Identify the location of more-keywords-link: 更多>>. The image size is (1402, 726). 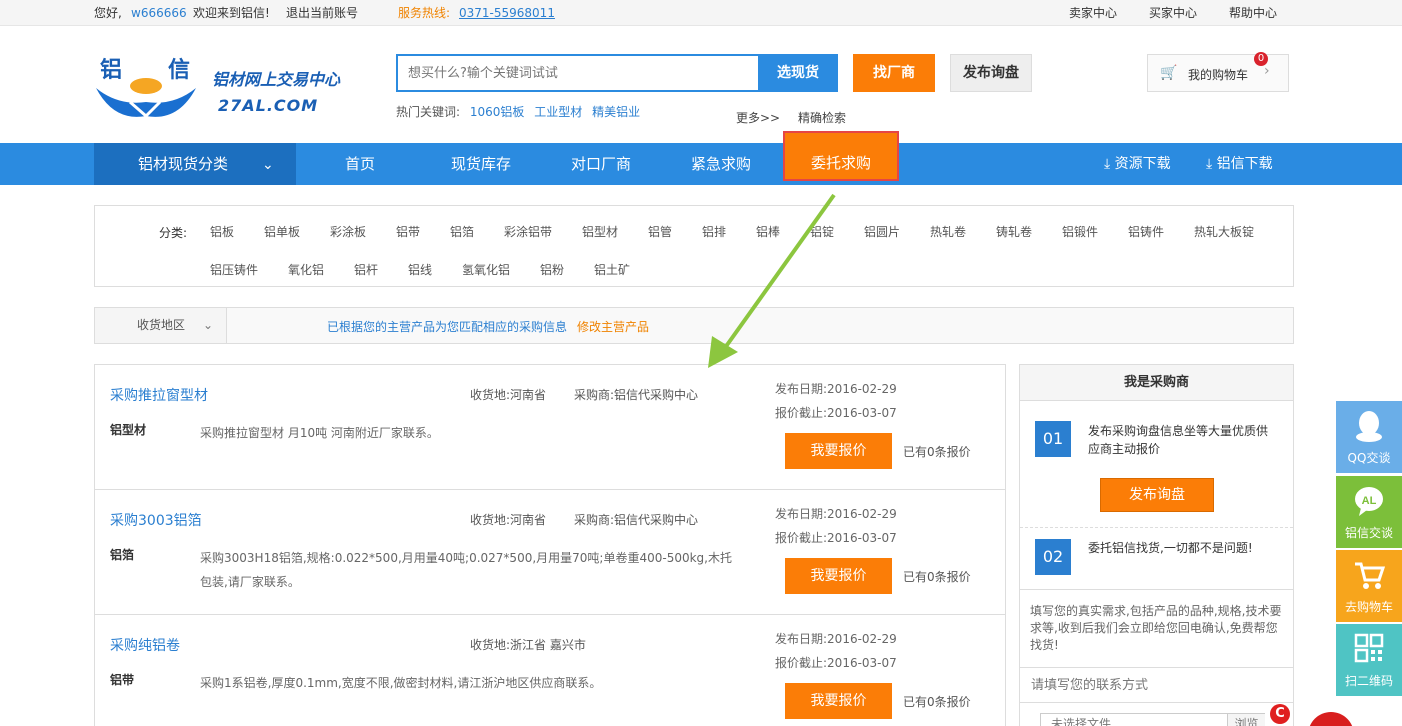
(758, 117).